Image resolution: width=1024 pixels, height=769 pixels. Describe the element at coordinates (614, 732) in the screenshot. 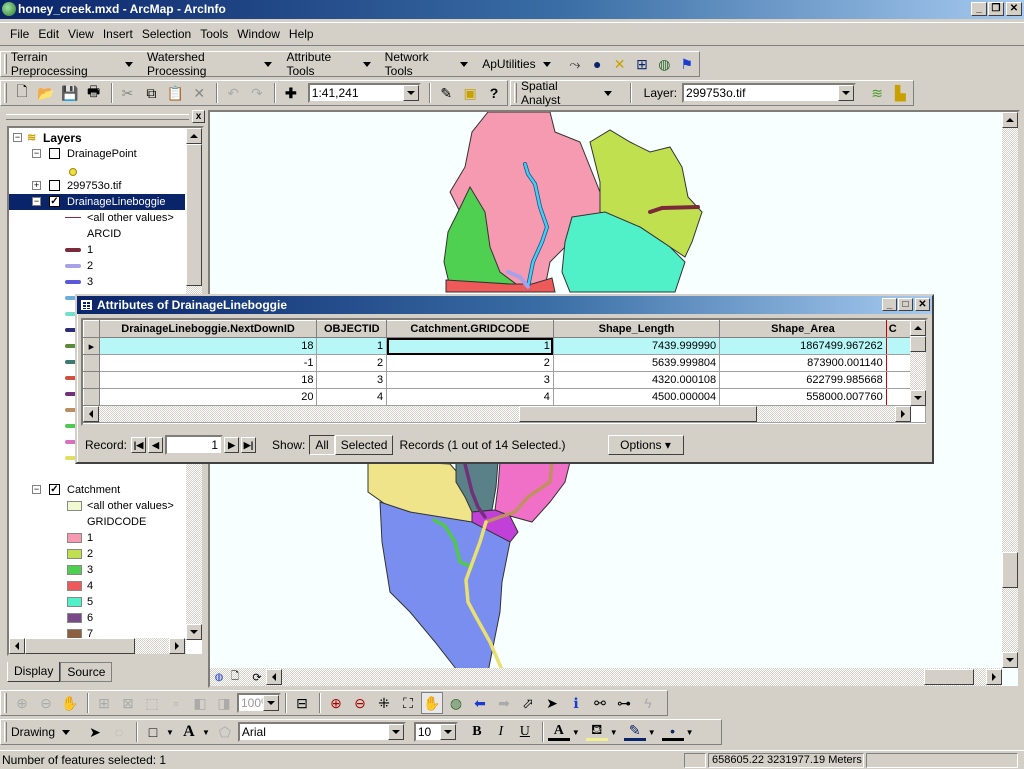

I see `fill-color-dropdown: ▼` at that location.